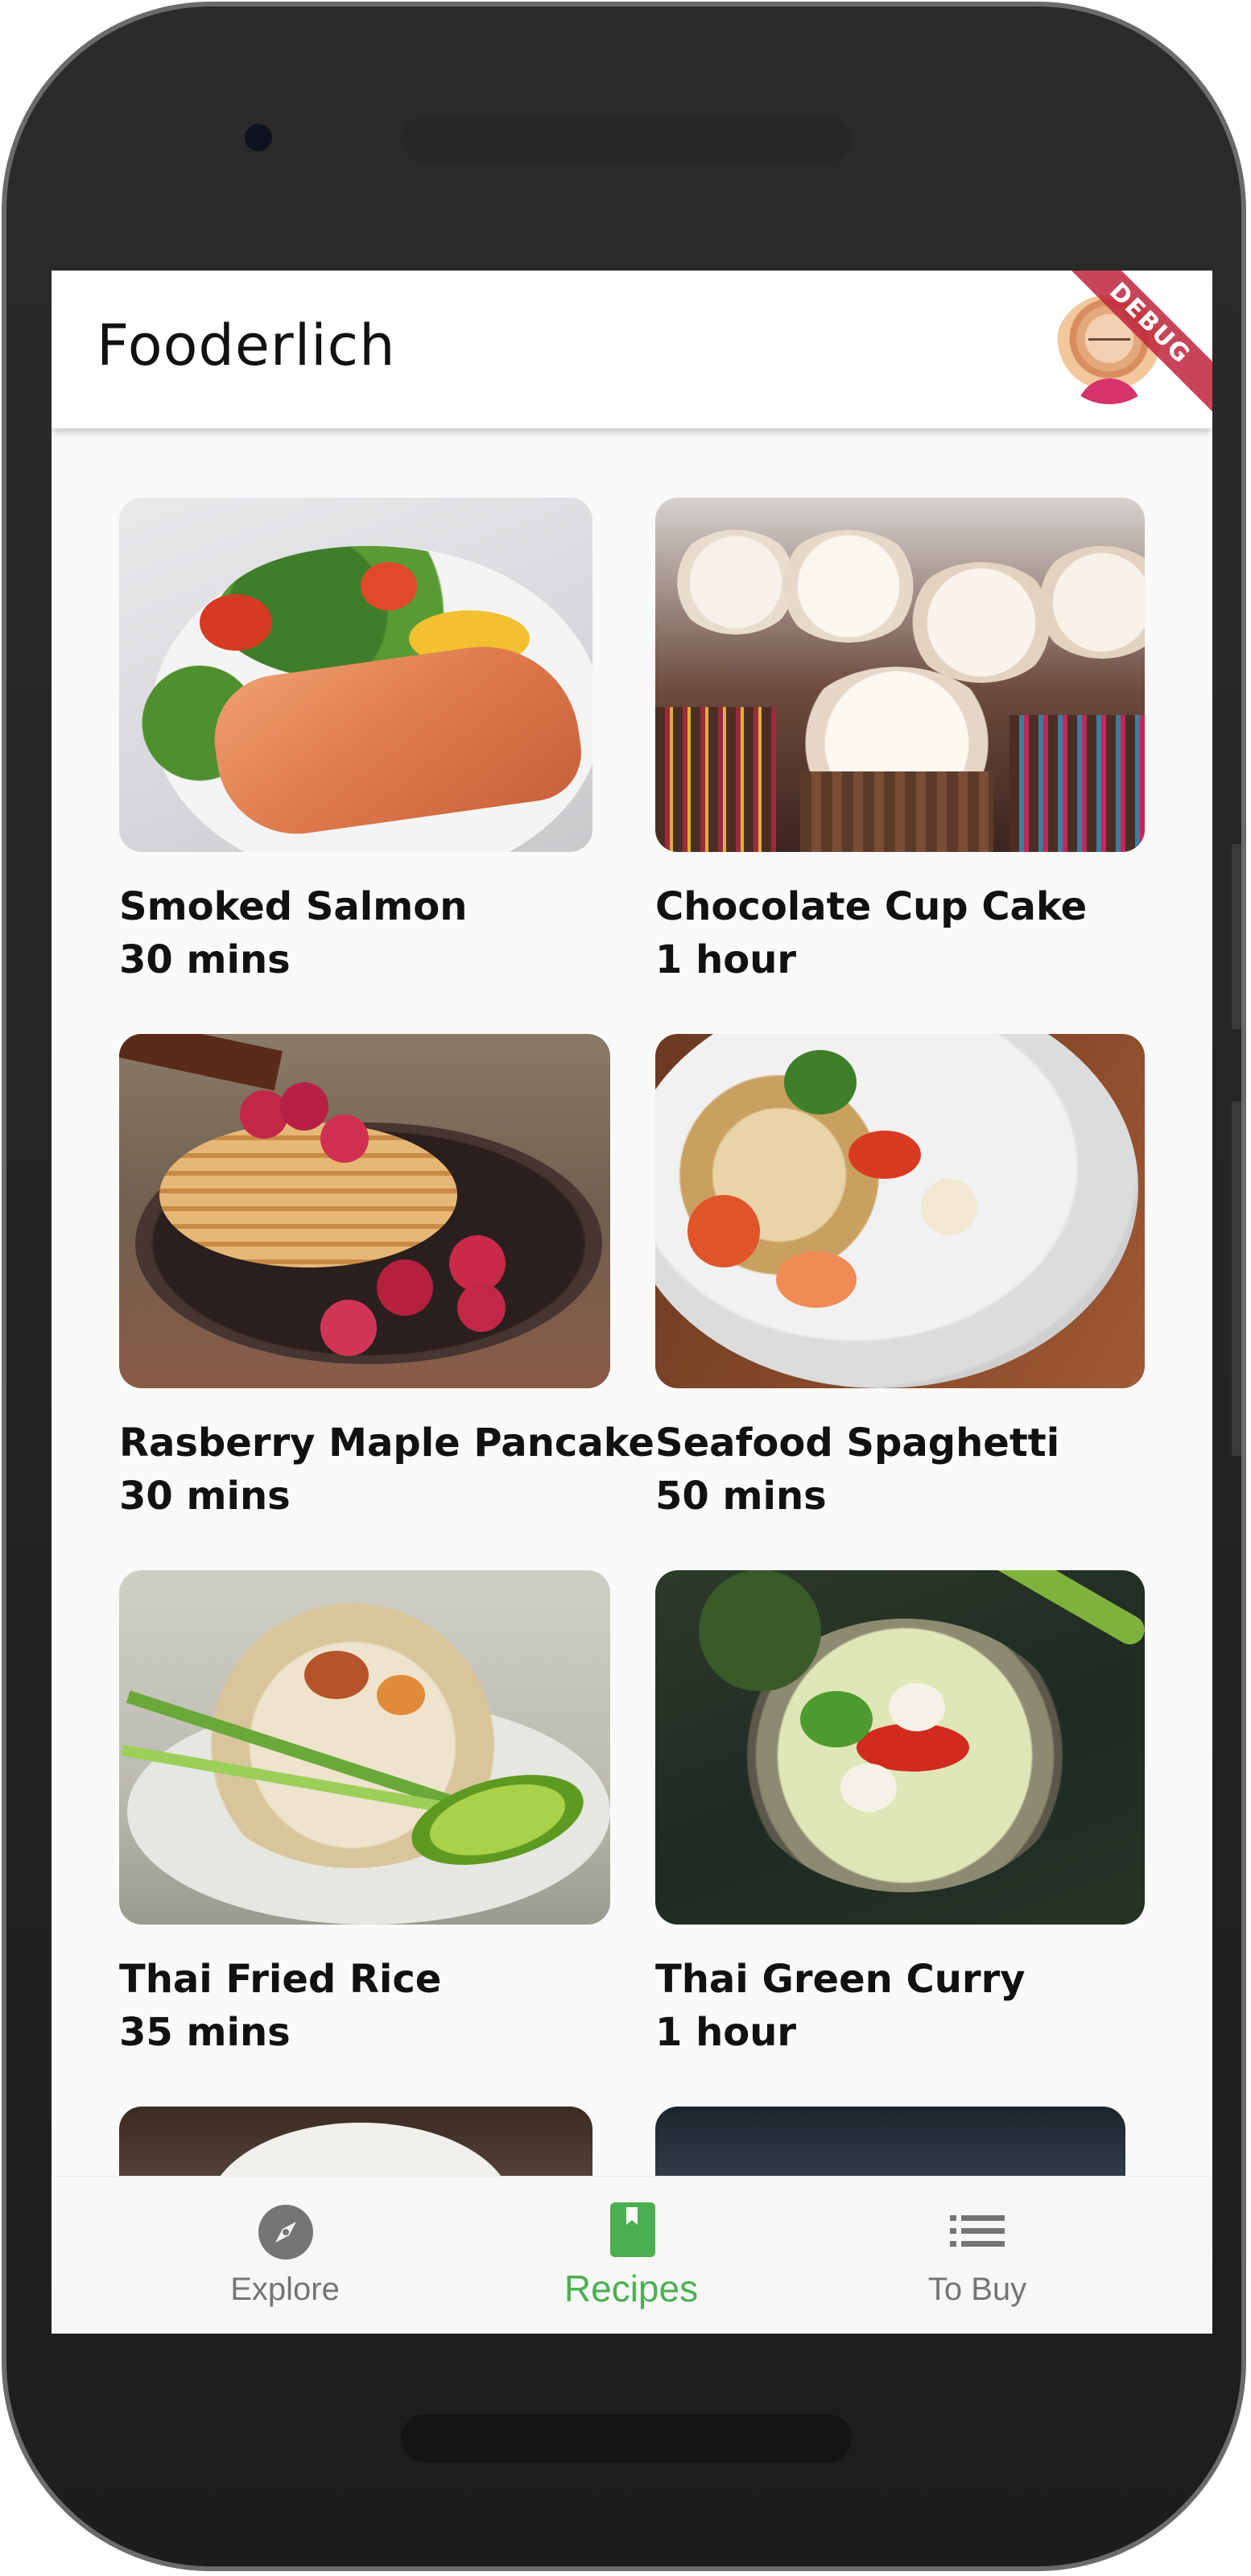 Image resolution: width=1251 pixels, height=2576 pixels. Describe the element at coordinates (364, 1747) in the screenshot. I see `recipe-photo-thai-fried-rice` at that location.